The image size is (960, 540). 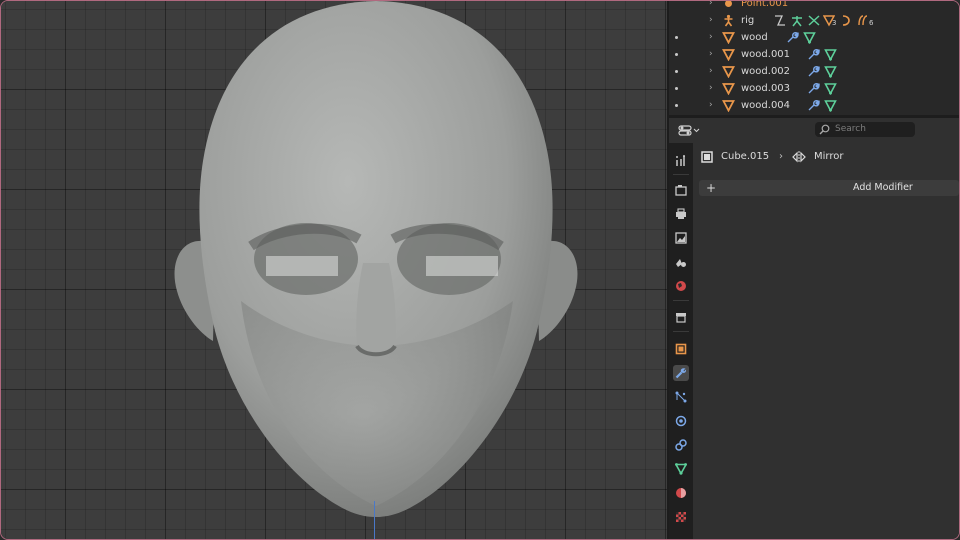 I want to click on outliner-item-label: wood.003, so click(x=766, y=88).